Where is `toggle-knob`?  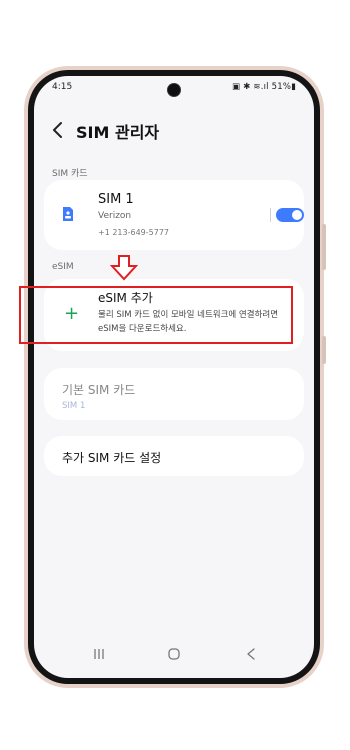
toggle-knob is located at coordinates (297, 215).